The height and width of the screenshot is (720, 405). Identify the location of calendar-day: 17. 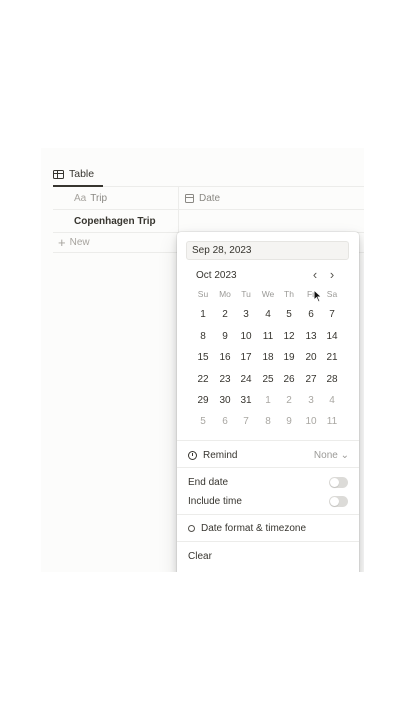
(246, 357).